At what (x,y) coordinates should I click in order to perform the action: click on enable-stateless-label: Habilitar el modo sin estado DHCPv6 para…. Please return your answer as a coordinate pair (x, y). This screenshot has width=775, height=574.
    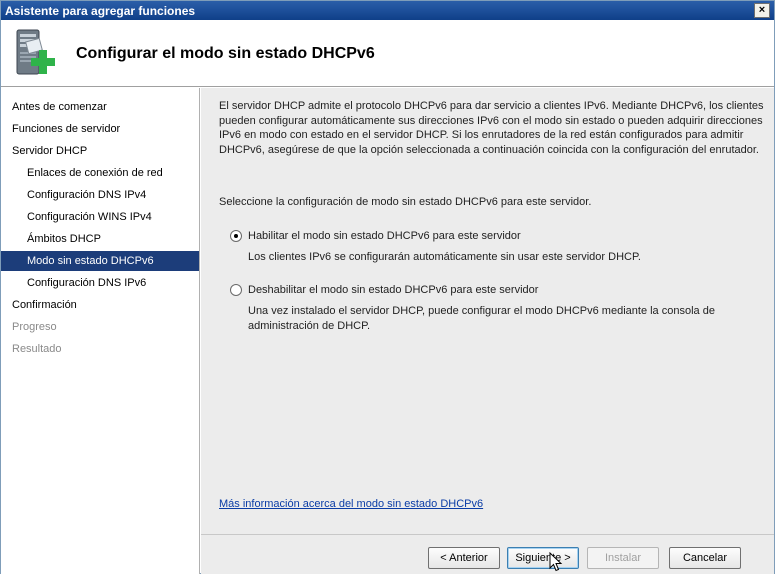
    Looking at the image, I should click on (384, 236).